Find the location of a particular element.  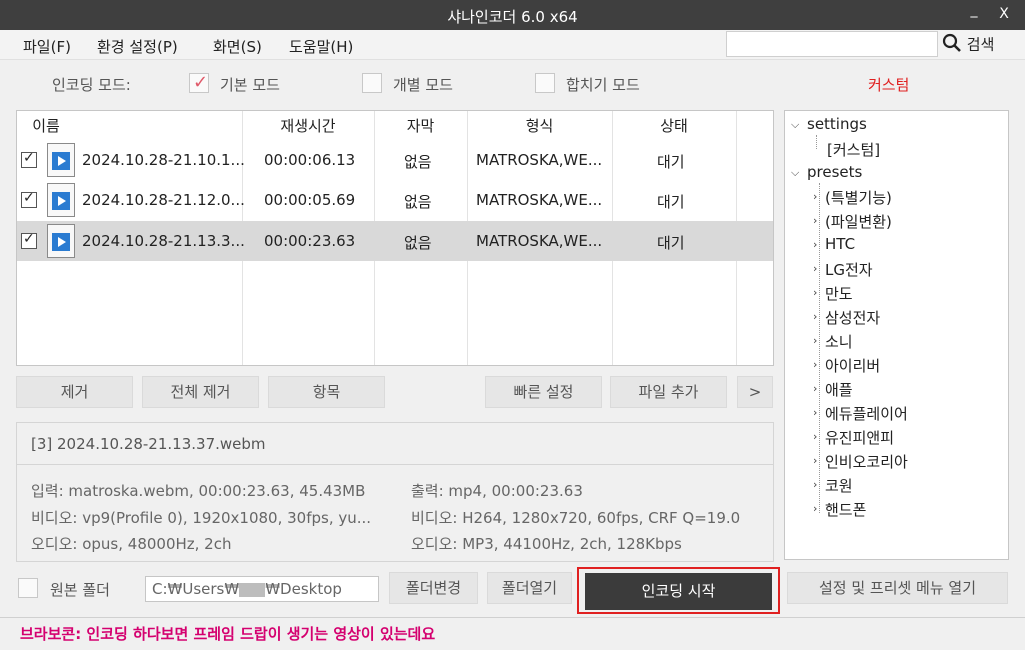

tree-node-custom: [커스텀] is located at coordinates (853, 149).